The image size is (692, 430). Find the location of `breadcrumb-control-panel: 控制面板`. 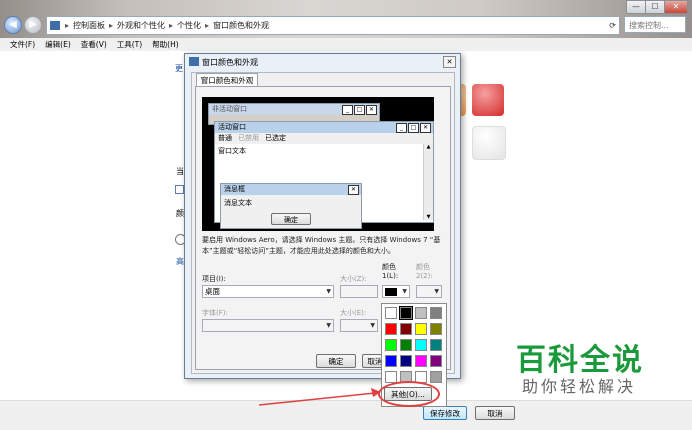

breadcrumb-control-panel: 控制面板 is located at coordinates (89, 25).